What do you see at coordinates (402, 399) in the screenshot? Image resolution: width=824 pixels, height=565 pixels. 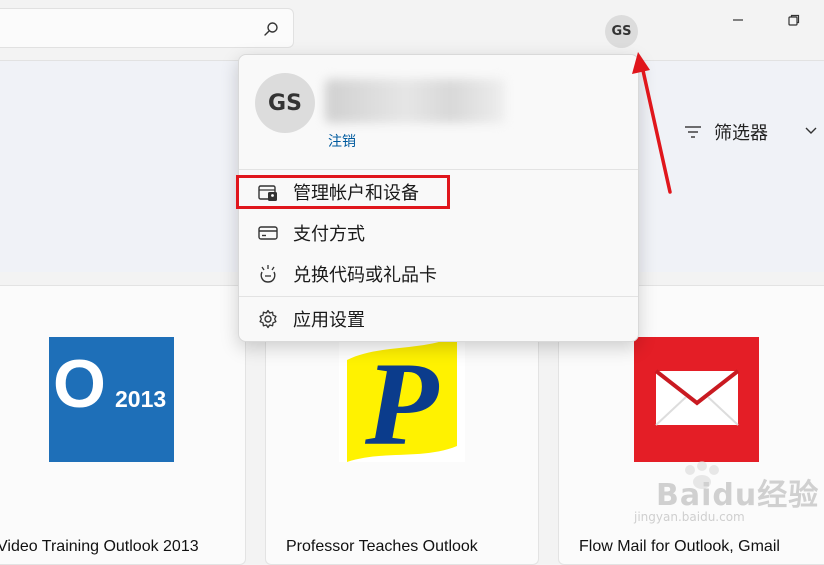 I see `professor-icon-letter: P` at bounding box center [402, 399].